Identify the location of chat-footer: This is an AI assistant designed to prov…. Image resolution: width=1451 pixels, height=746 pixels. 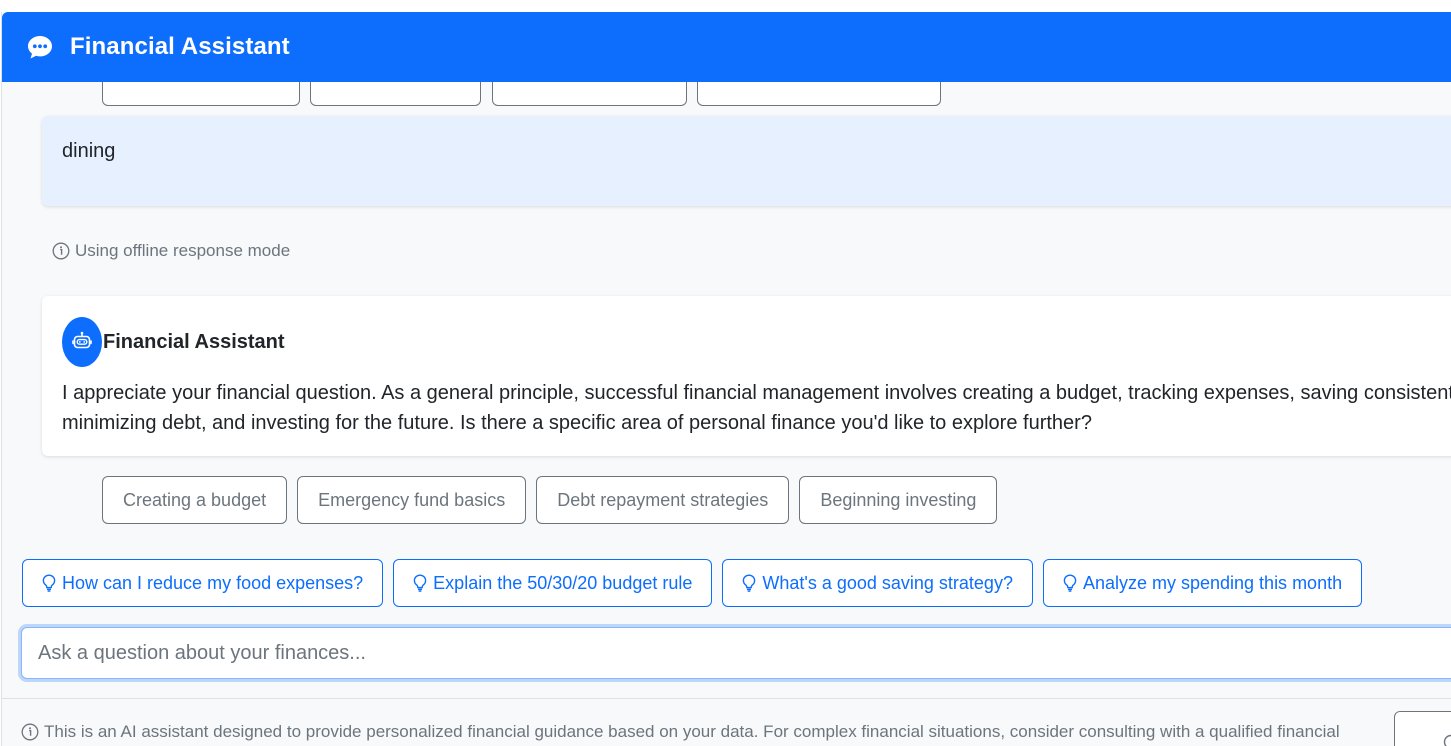
(726, 722).